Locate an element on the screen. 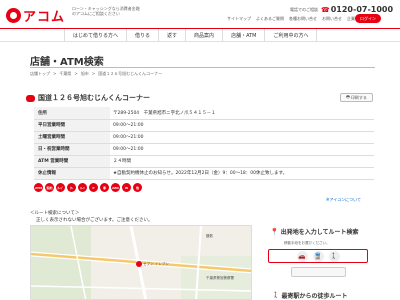 Image resolution: width=400 pixels, height=300 pixels. table-row: 日・祝営業時間 09:00～21:00 is located at coordinates (204, 149).